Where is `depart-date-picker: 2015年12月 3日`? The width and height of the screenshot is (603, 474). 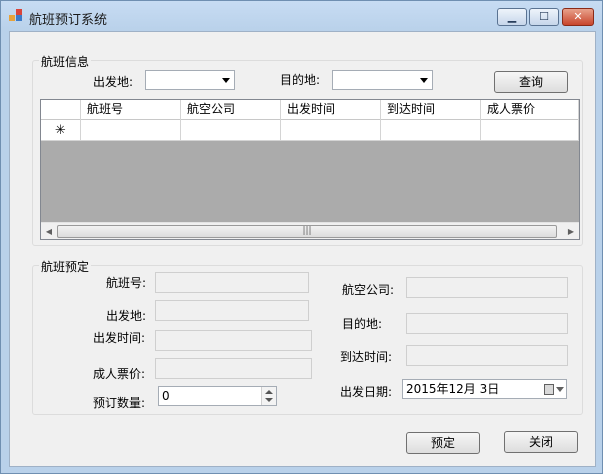
depart-date-picker: 2015年12月 3日 is located at coordinates (484, 389).